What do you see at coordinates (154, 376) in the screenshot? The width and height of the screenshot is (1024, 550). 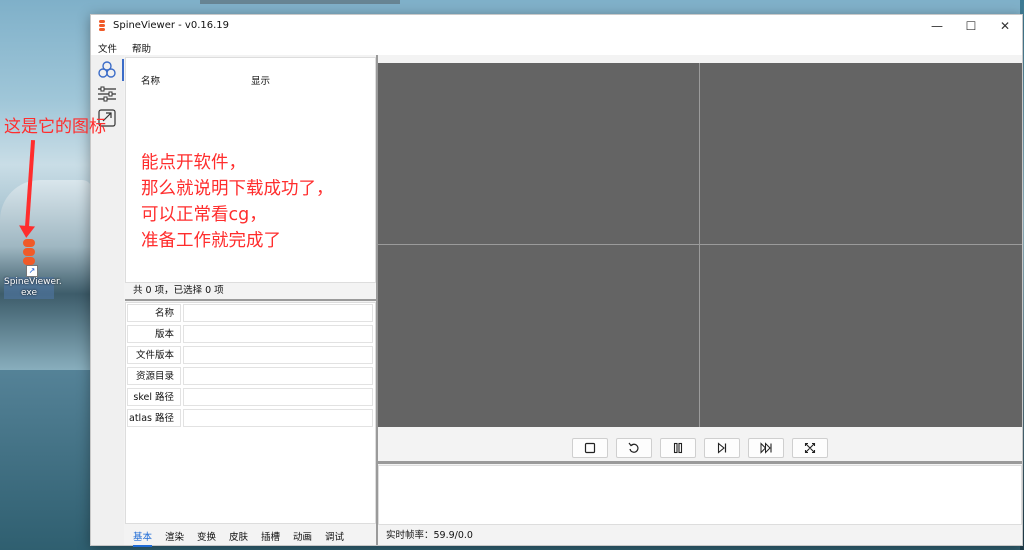 I see `property-key: 资源目录` at bounding box center [154, 376].